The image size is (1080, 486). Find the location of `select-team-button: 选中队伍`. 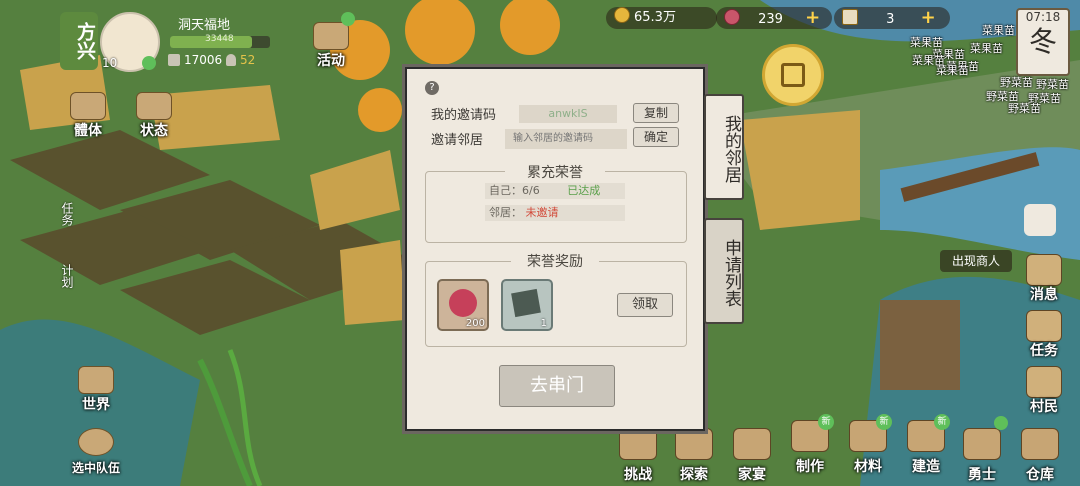

select-team-button: 选中队伍 is located at coordinates (96, 452).